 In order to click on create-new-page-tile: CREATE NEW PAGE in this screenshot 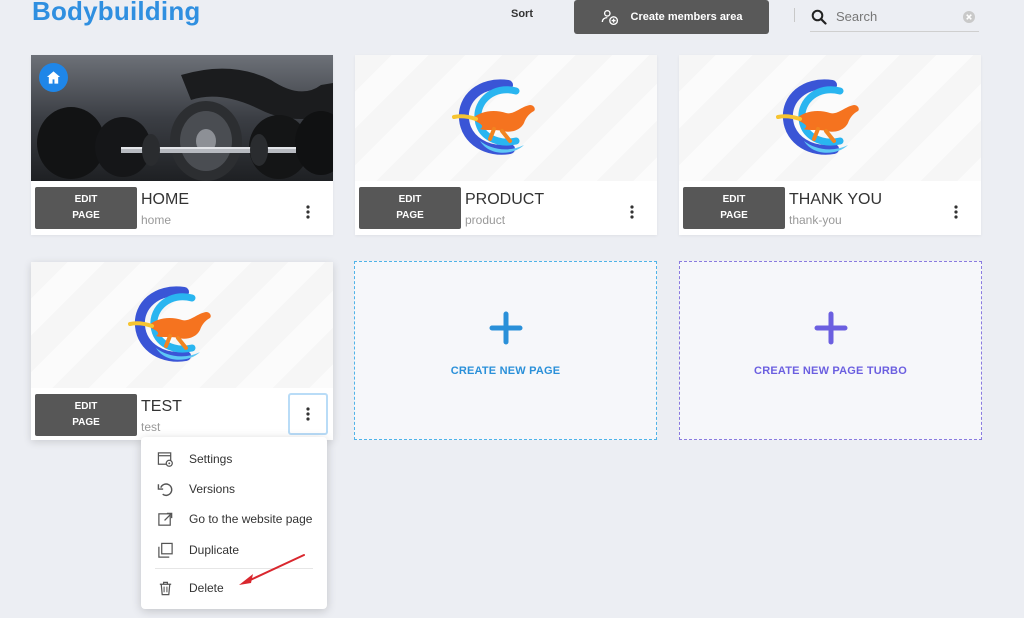, I will do `click(505, 350)`.